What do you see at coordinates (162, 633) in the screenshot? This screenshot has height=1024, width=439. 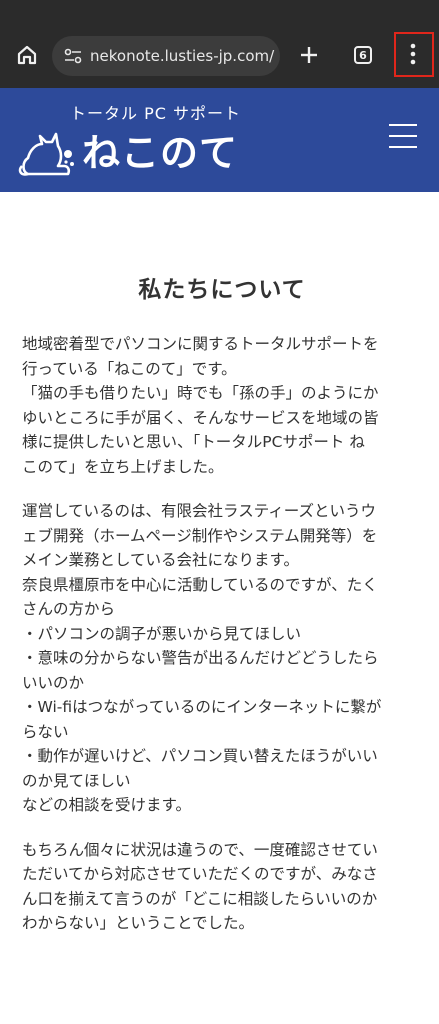 I see `text-line: ・パソコンの調子が悪いから見てほしい` at bounding box center [162, 633].